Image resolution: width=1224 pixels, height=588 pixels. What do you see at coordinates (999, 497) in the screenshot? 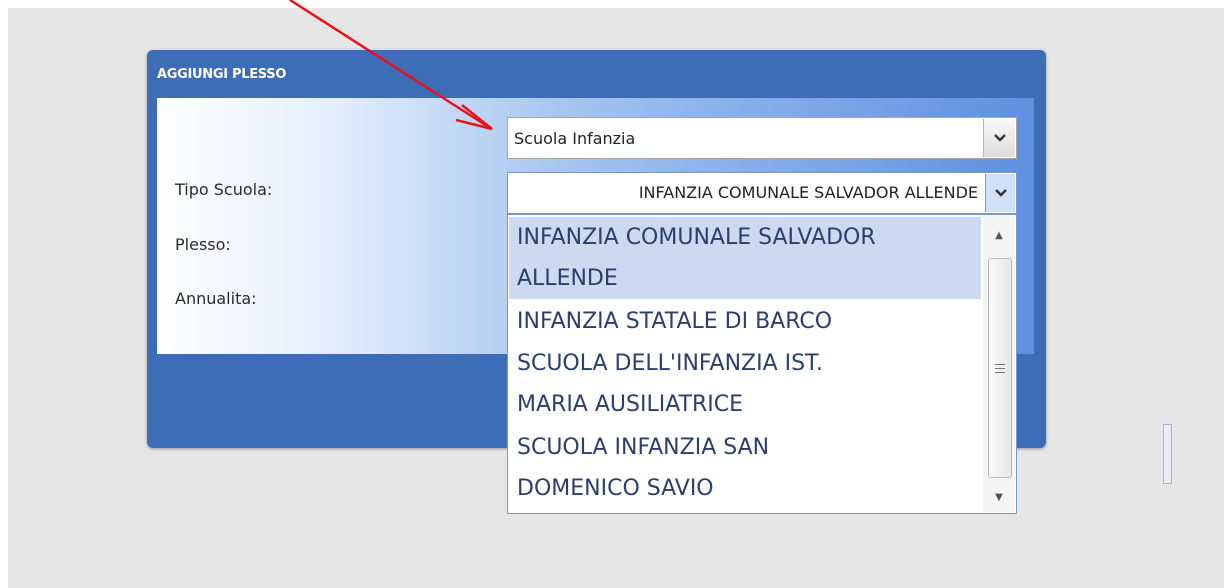
I see `scroll-down-icon: ▼` at bounding box center [999, 497].